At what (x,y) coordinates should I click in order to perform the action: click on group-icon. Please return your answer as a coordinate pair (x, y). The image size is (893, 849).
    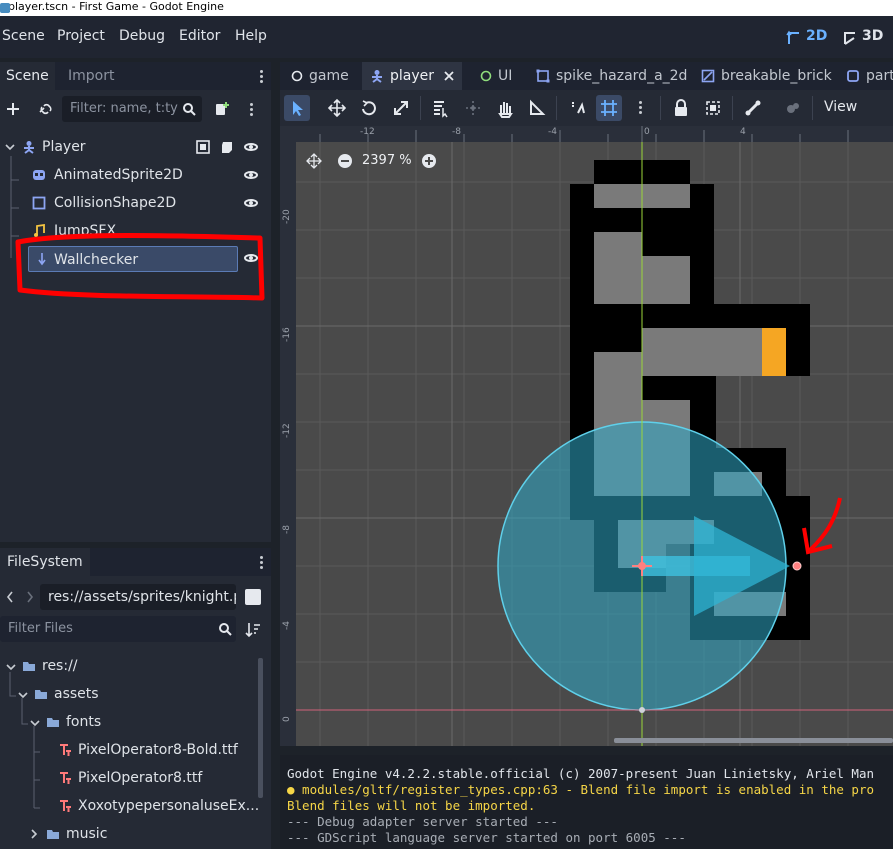
    Looking at the image, I should click on (203, 147).